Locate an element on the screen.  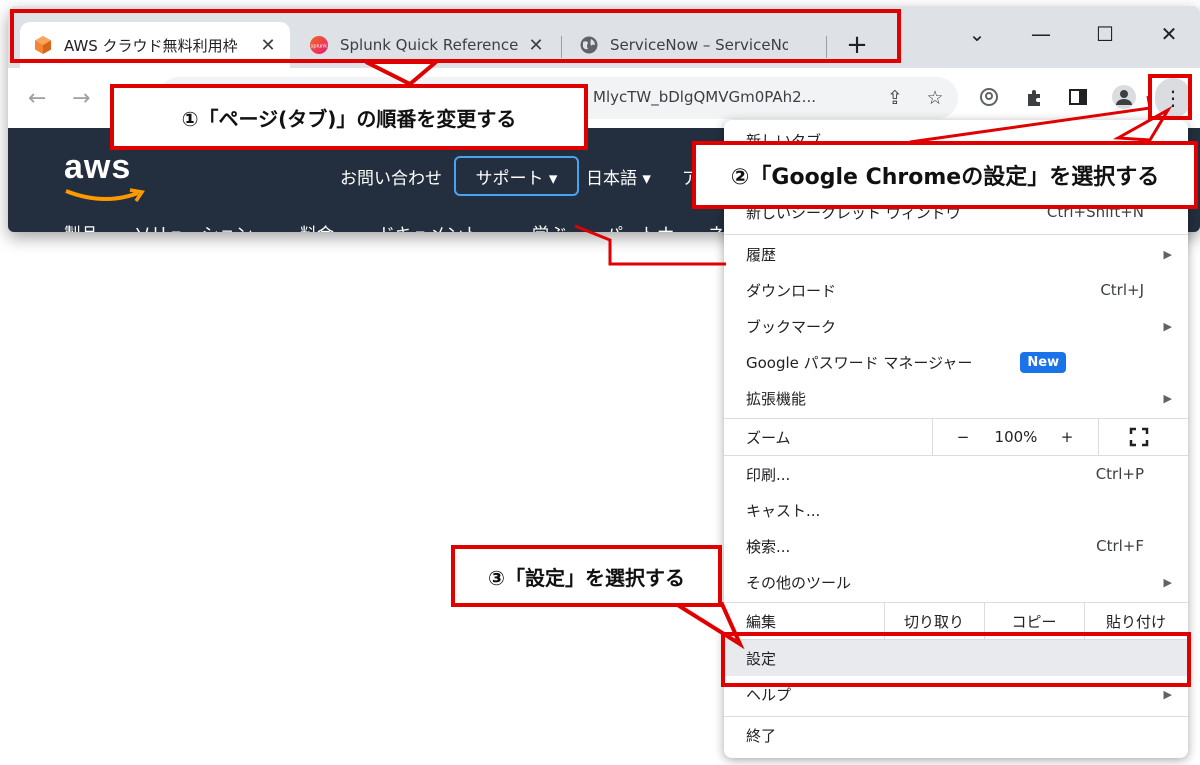
callout-step3: ③「設定」を選択する is located at coordinates (586, 576).